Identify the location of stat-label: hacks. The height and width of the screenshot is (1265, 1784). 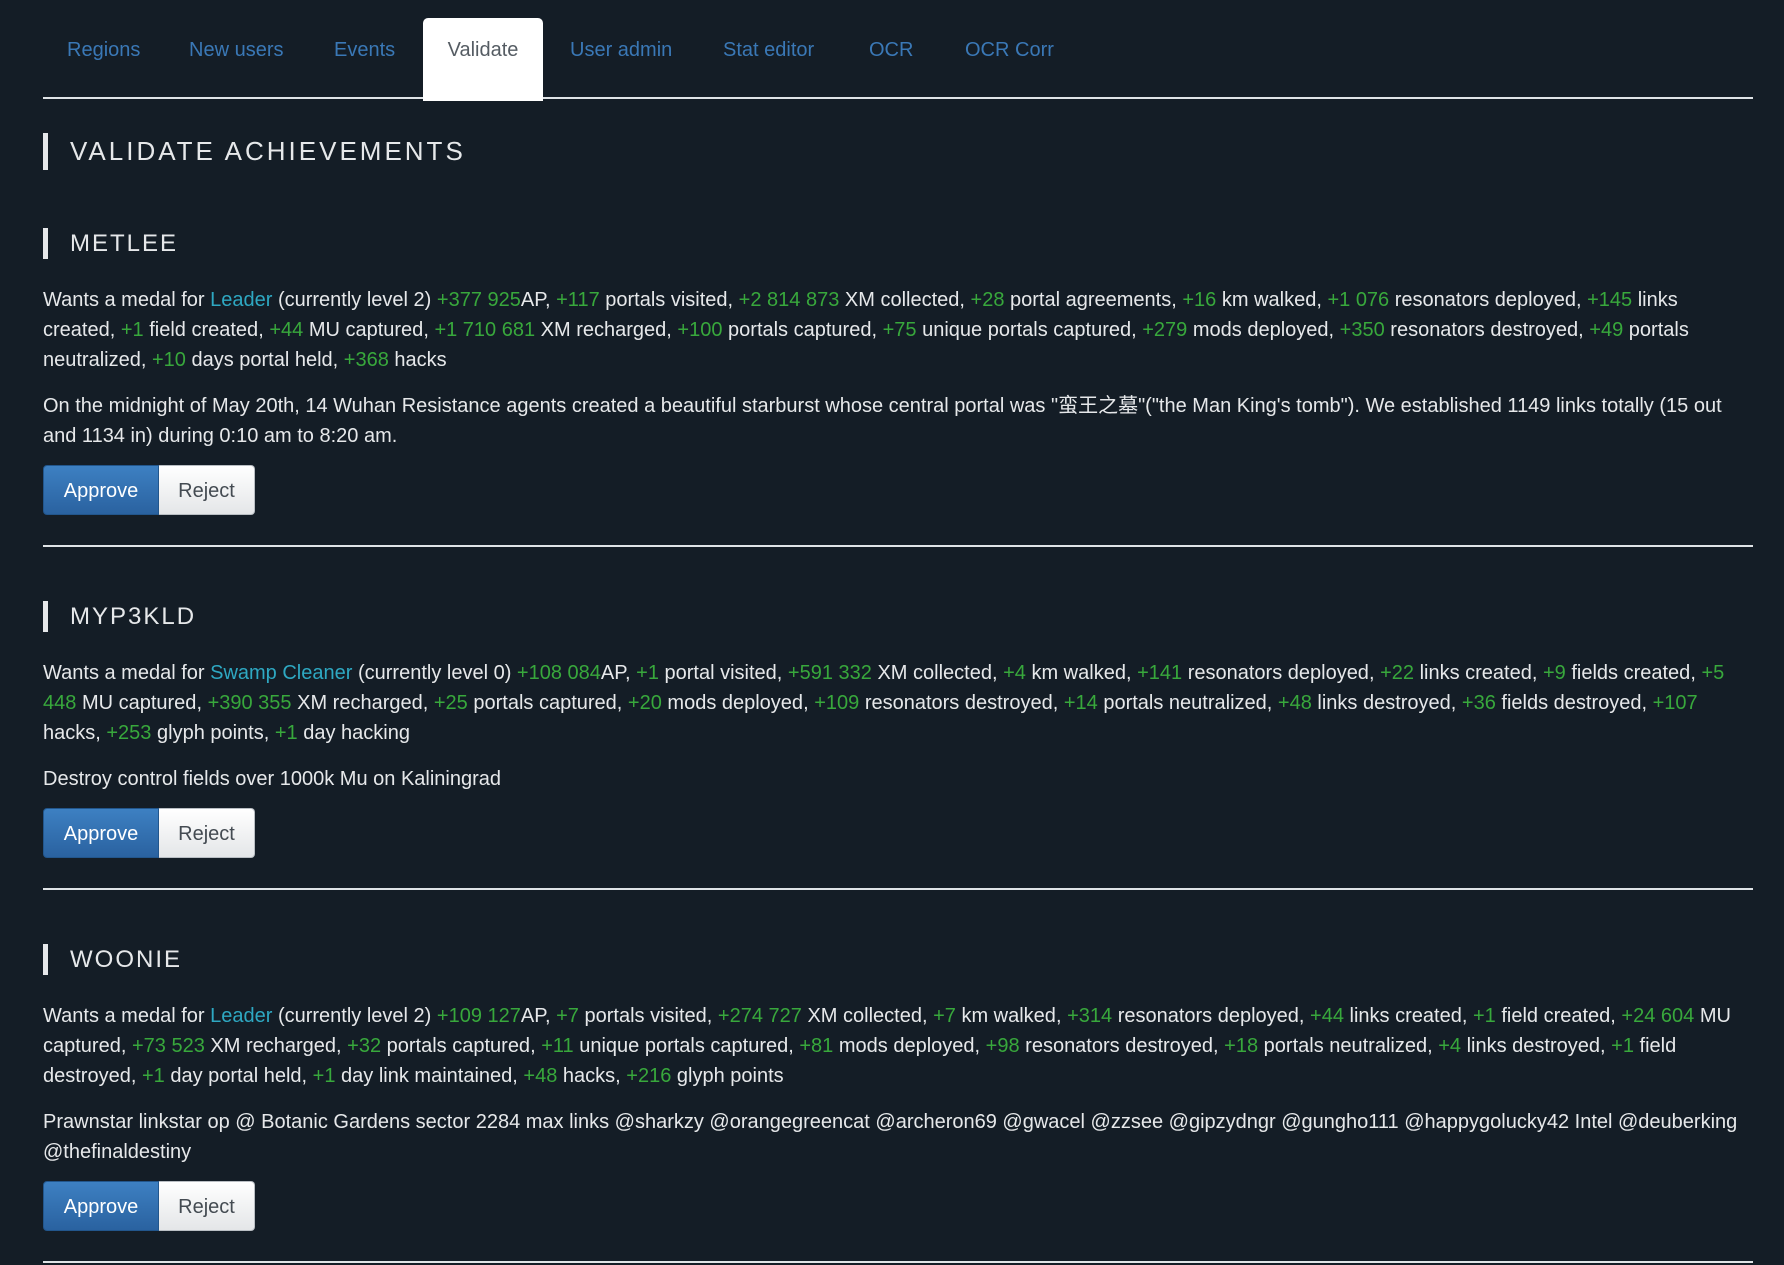
(69, 733).